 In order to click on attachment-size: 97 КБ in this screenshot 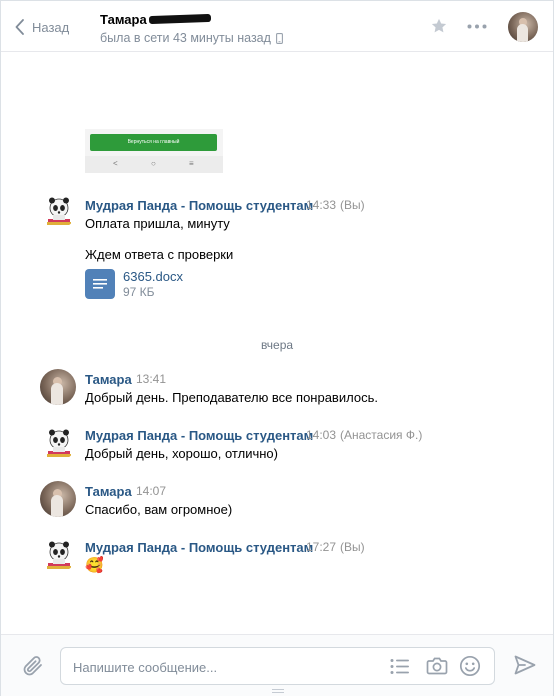, I will do `click(139, 292)`.